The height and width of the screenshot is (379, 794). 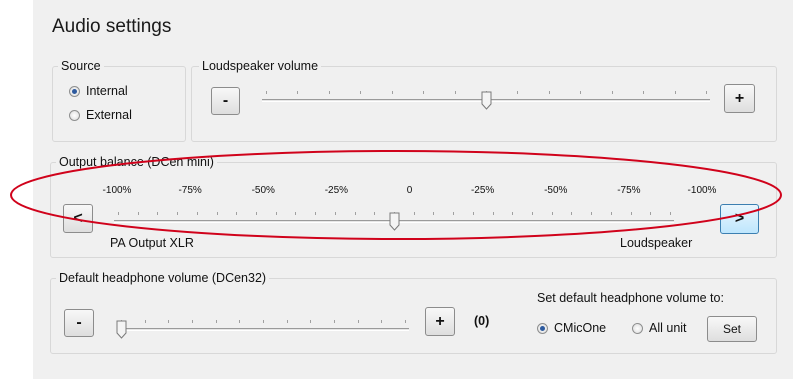 What do you see at coordinates (260, 66) in the screenshot?
I see `loudspeaker-volume-label: Loudspeaker volume` at bounding box center [260, 66].